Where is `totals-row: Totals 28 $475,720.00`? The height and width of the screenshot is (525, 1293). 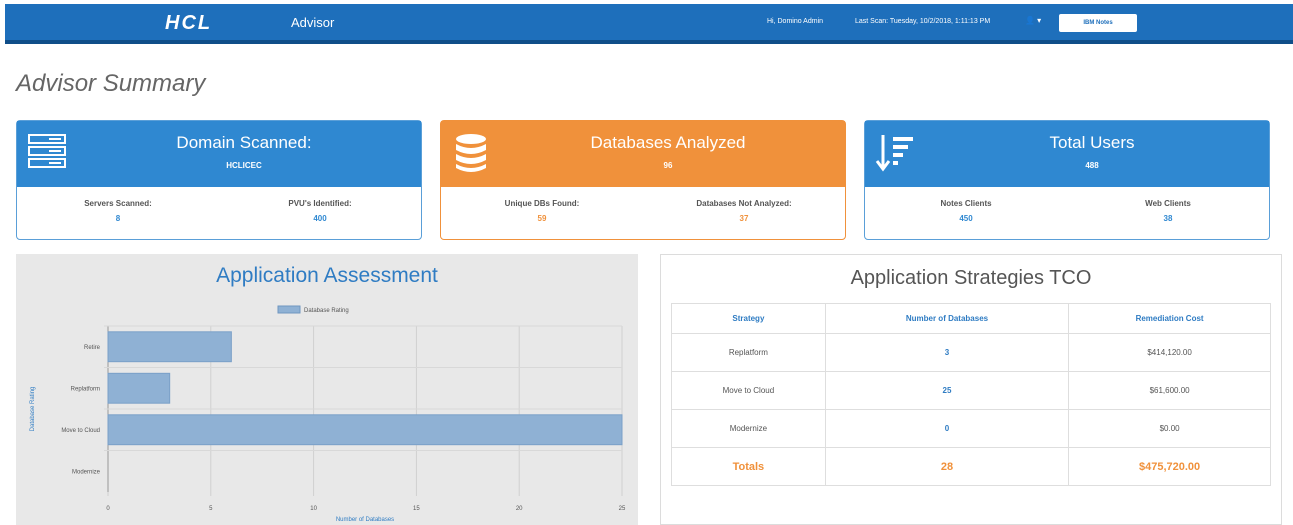 totals-row: Totals 28 $475,720.00 is located at coordinates (971, 466).